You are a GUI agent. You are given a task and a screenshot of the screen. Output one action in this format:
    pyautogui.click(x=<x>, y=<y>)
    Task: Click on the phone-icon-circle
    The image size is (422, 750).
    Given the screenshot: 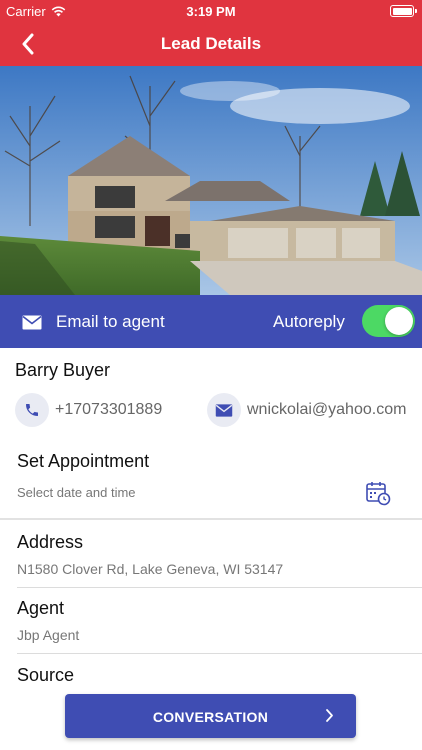 What is the action you would take?
    pyautogui.click(x=32, y=410)
    